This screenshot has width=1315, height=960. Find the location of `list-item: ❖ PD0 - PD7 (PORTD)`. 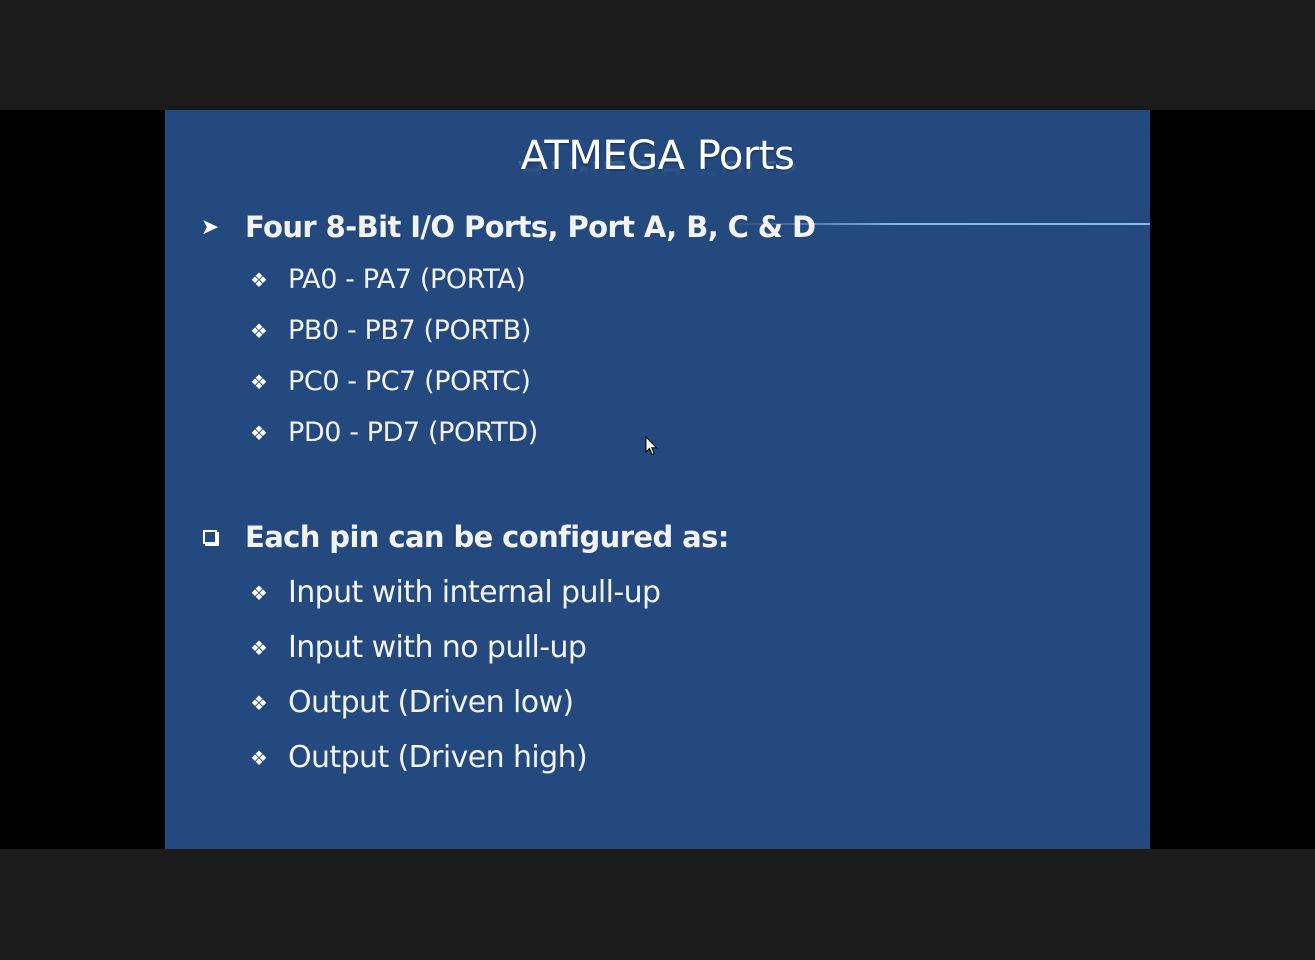

list-item: ❖ PD0 - PD7 (PORTD) is located at coordinates (351, 432).